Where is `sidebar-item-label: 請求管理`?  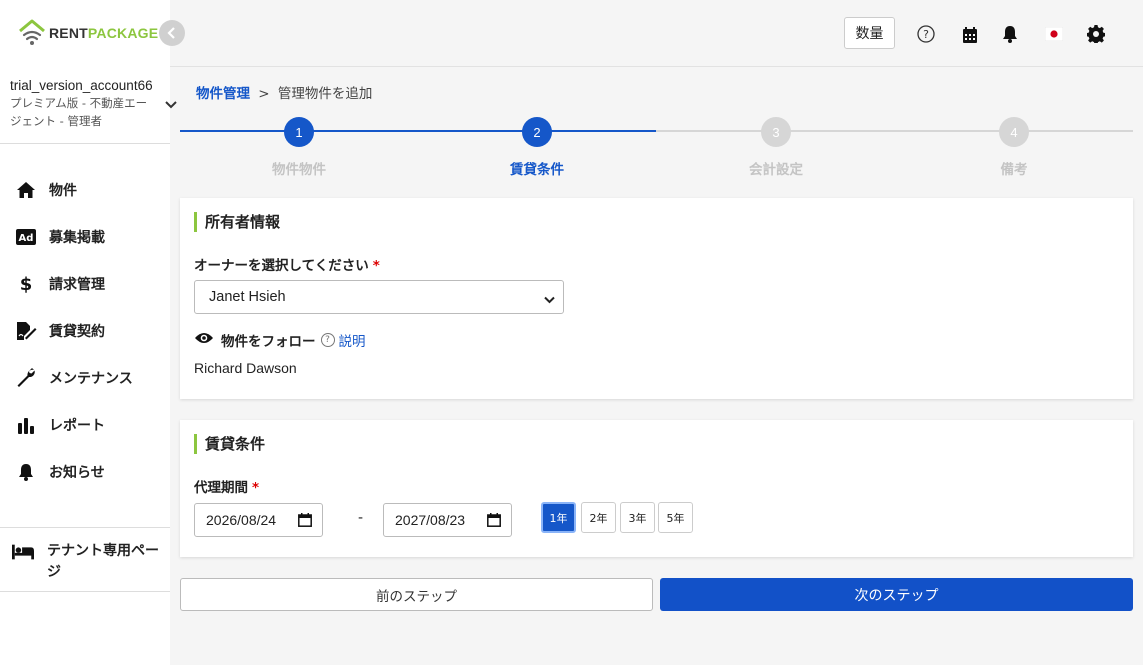
sidebar-item-label: 請求管理 is located at coordinates (77, 284).